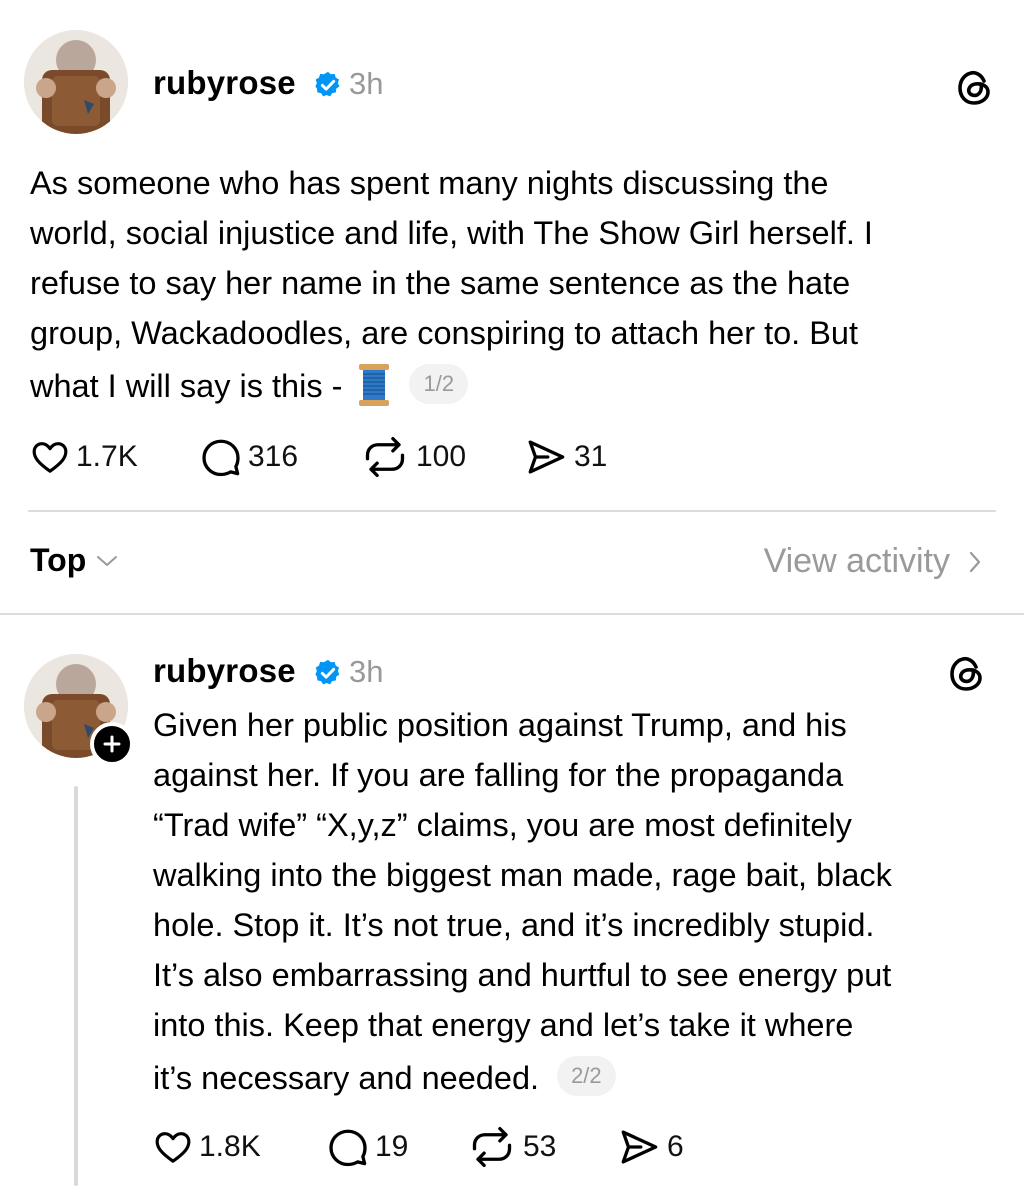  What do you see at coordinates (76, 986) in the screenshot?
I see `thread-connector-line` at bounding box center [76, 986].